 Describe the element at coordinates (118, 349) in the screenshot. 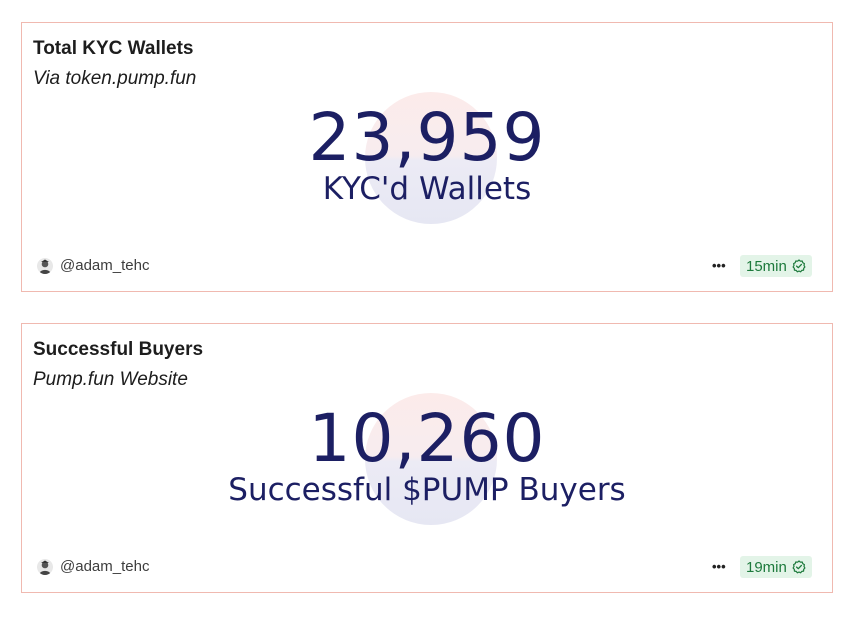

I see `card-title: Successful Buyers` at that location.